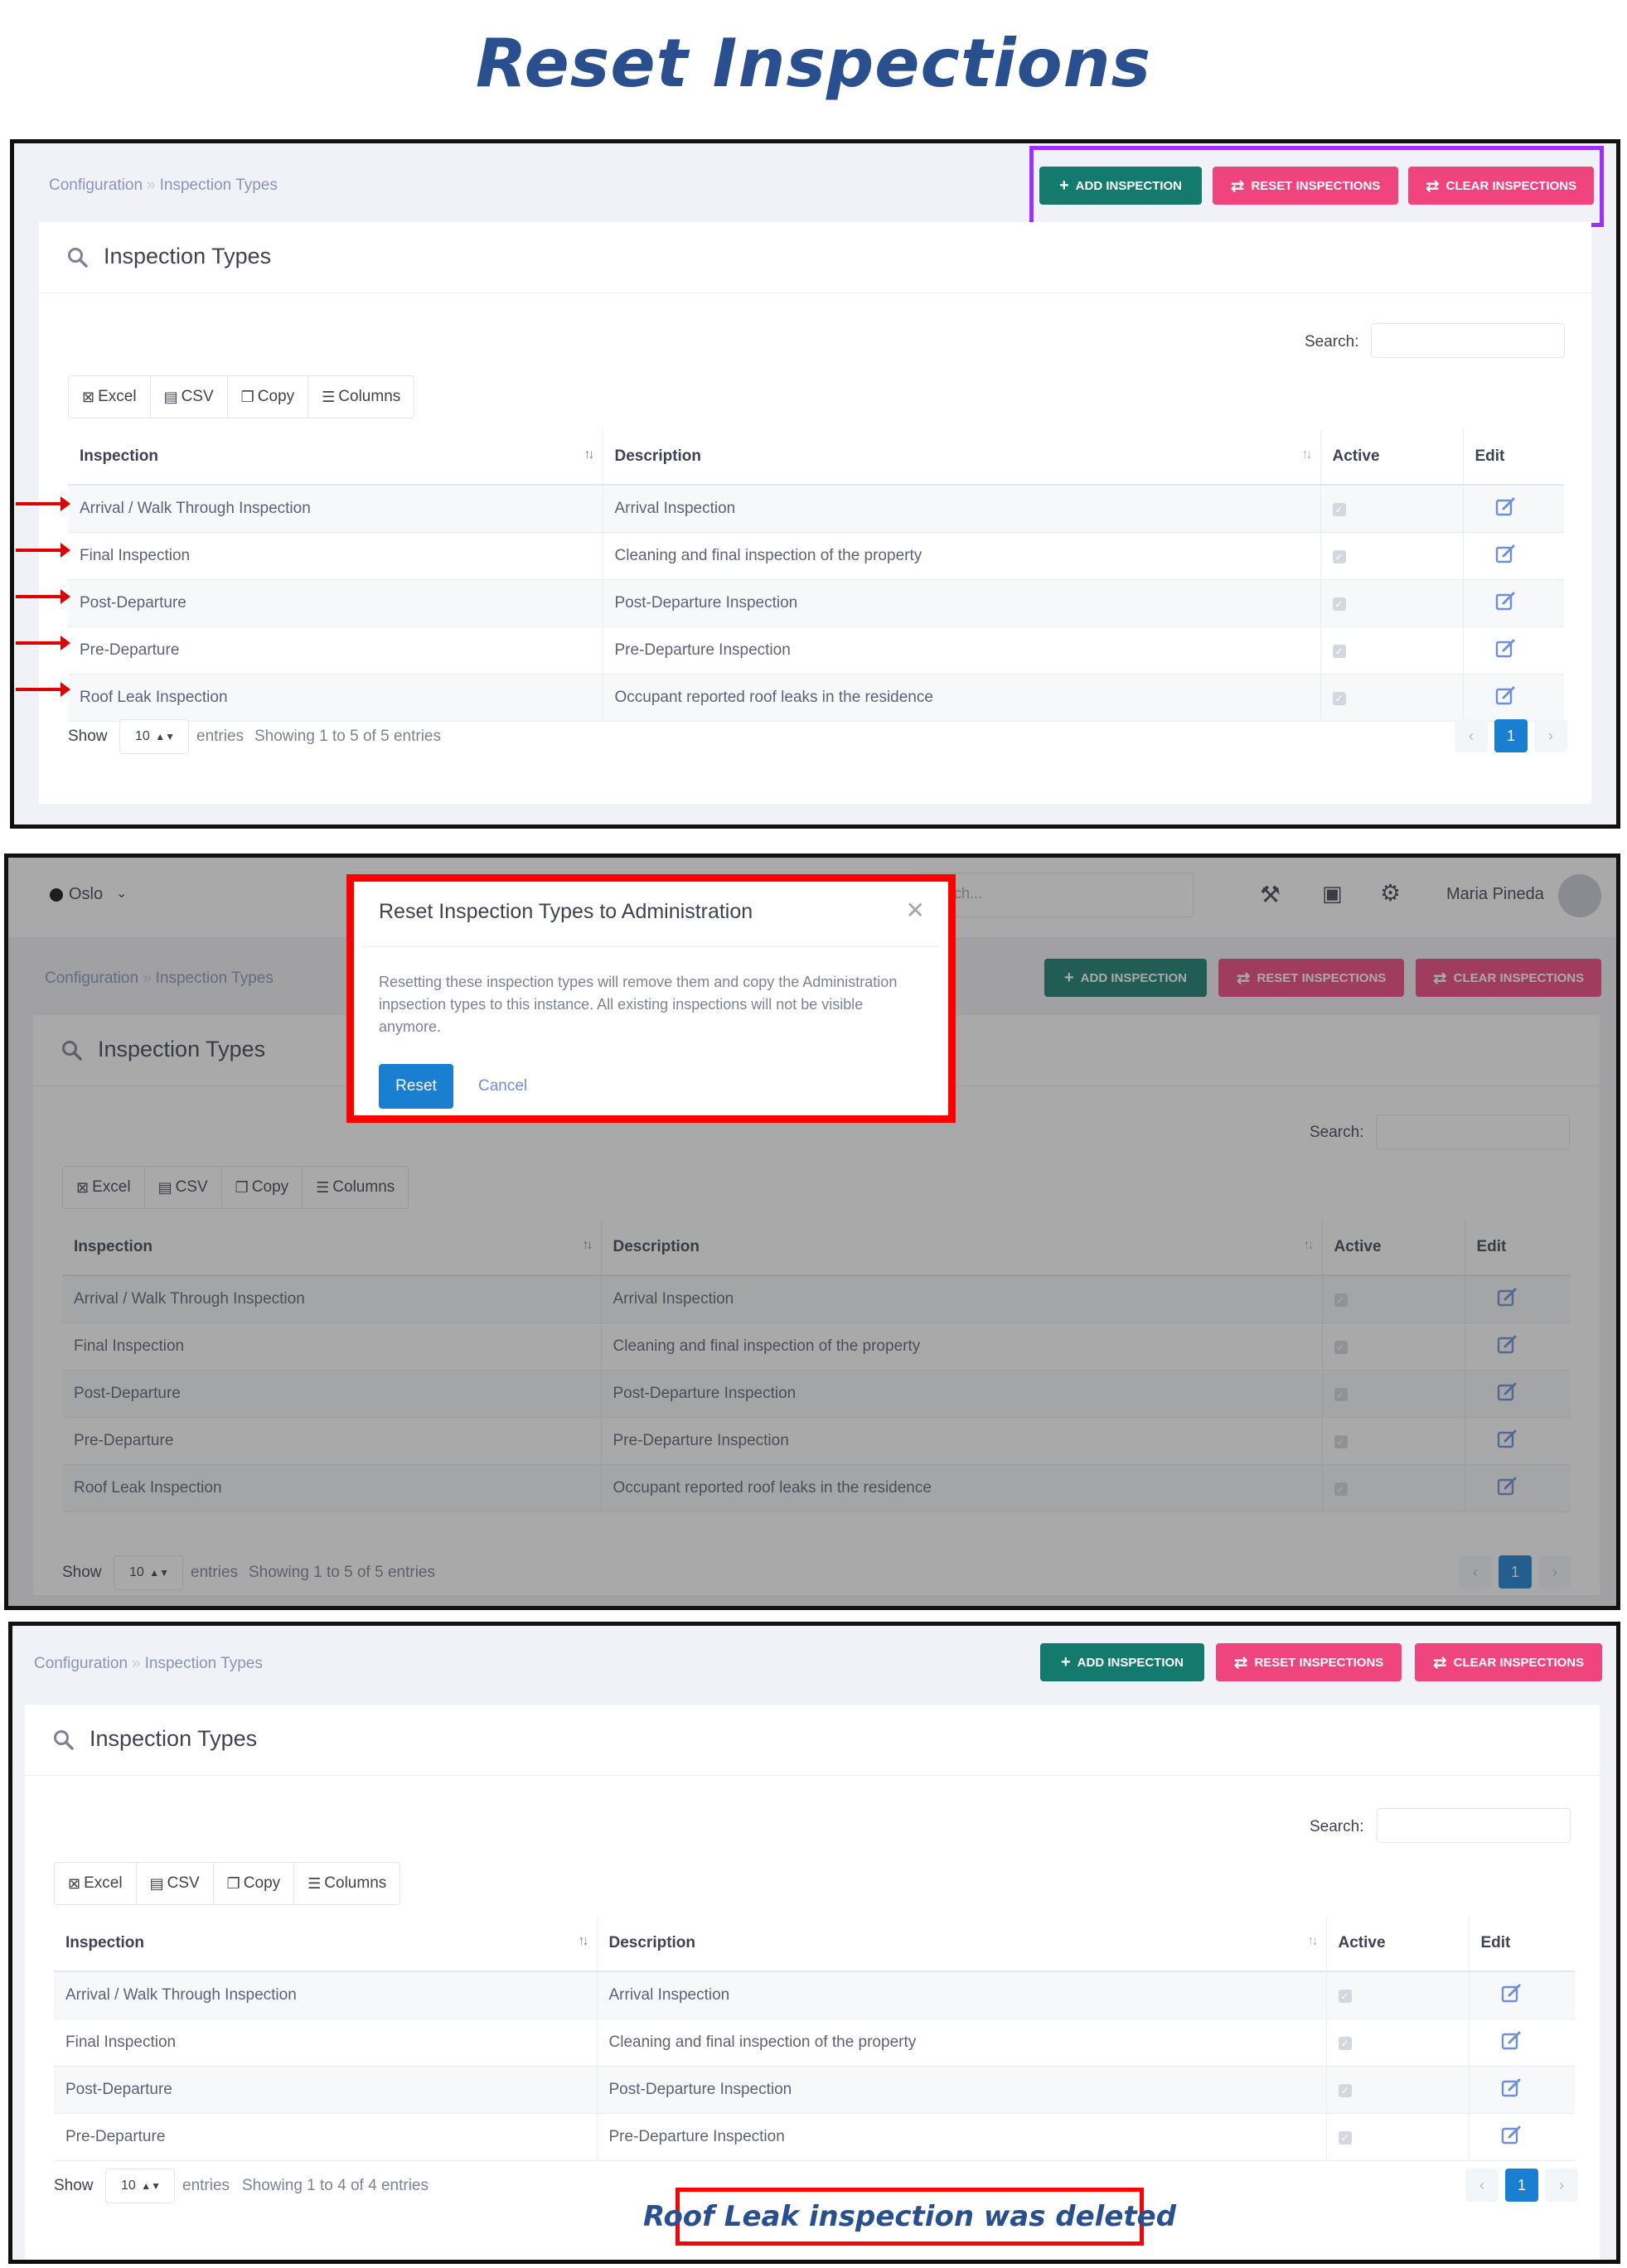 The height and width of the screenshot is (2268, 1627). What do you see at coordinates (1519, 1663) in the screenshot?
I see `clear-inspections-label: CLEAR INSPECTIONS` at bounding box center [1519, 1663].